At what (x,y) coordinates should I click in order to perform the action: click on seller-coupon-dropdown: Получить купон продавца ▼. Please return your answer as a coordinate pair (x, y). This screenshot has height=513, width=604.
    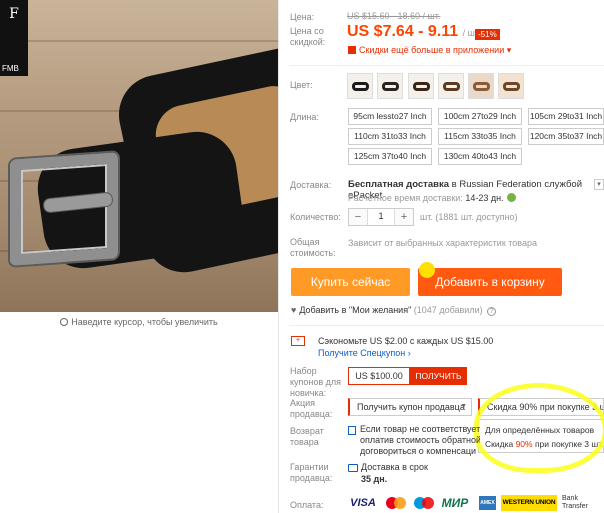
    Looking at the image, I should click on (410, 407).